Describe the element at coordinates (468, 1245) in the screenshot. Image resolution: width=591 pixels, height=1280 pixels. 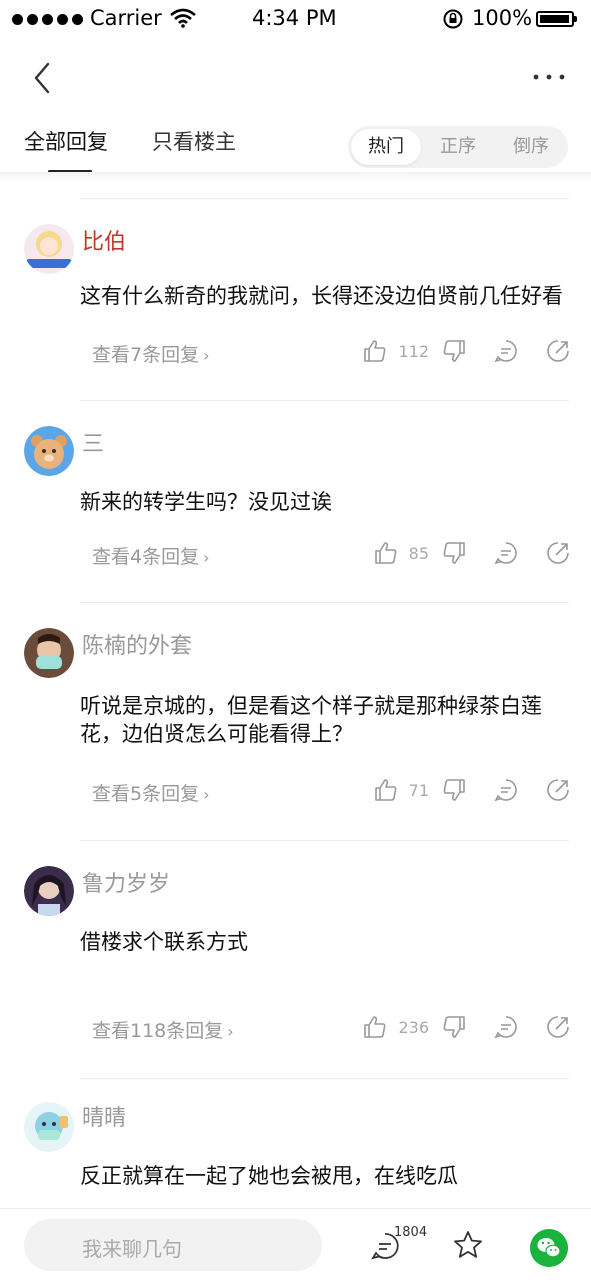
I see `star-icon` at that location.